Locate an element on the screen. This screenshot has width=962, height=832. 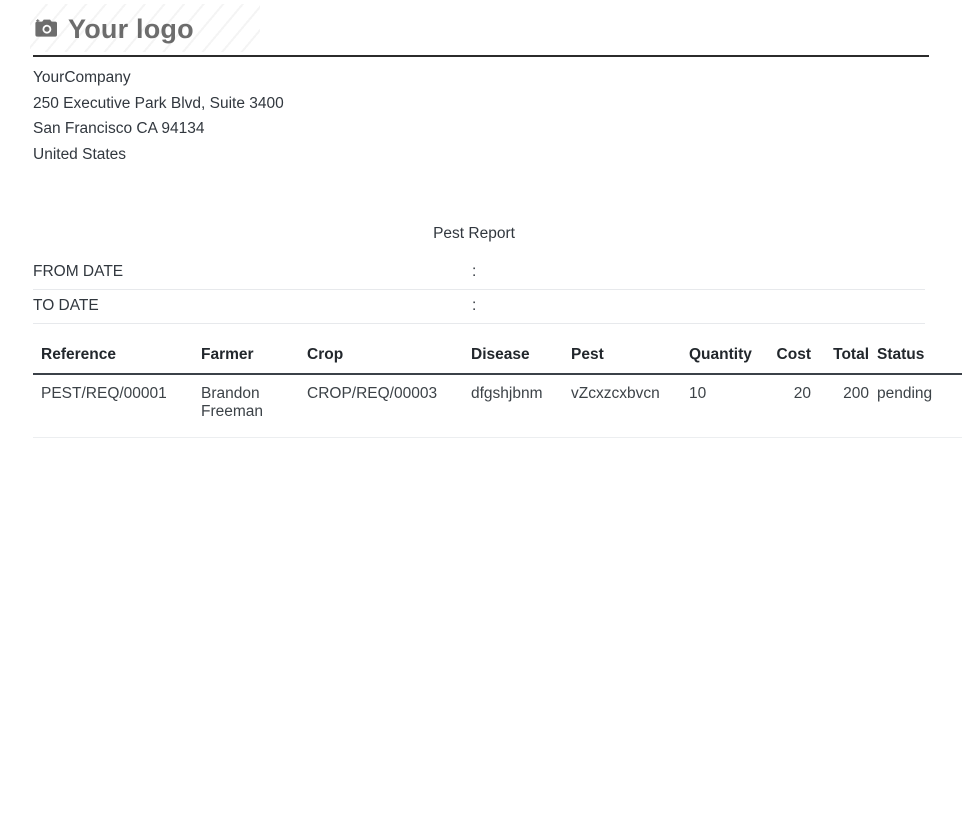
date-filter-table: FROM DATE : TO DATE : is located at coordinates (479, 290).